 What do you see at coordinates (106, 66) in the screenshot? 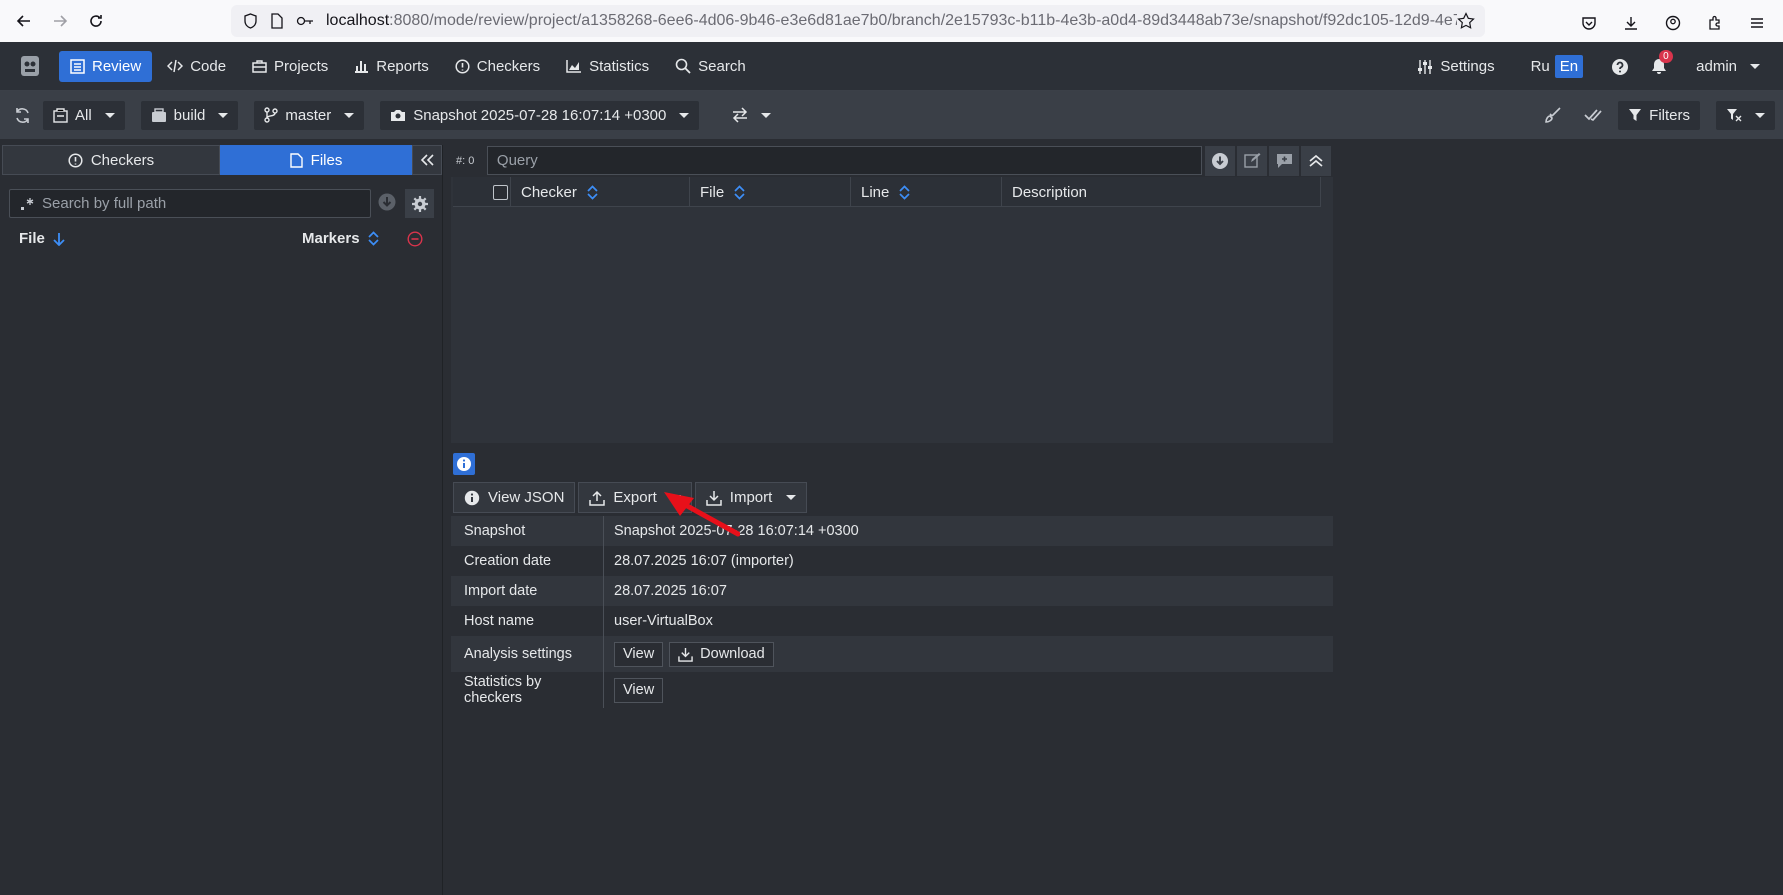
I see `nav-review: Review` at bounding box center [106, 66].